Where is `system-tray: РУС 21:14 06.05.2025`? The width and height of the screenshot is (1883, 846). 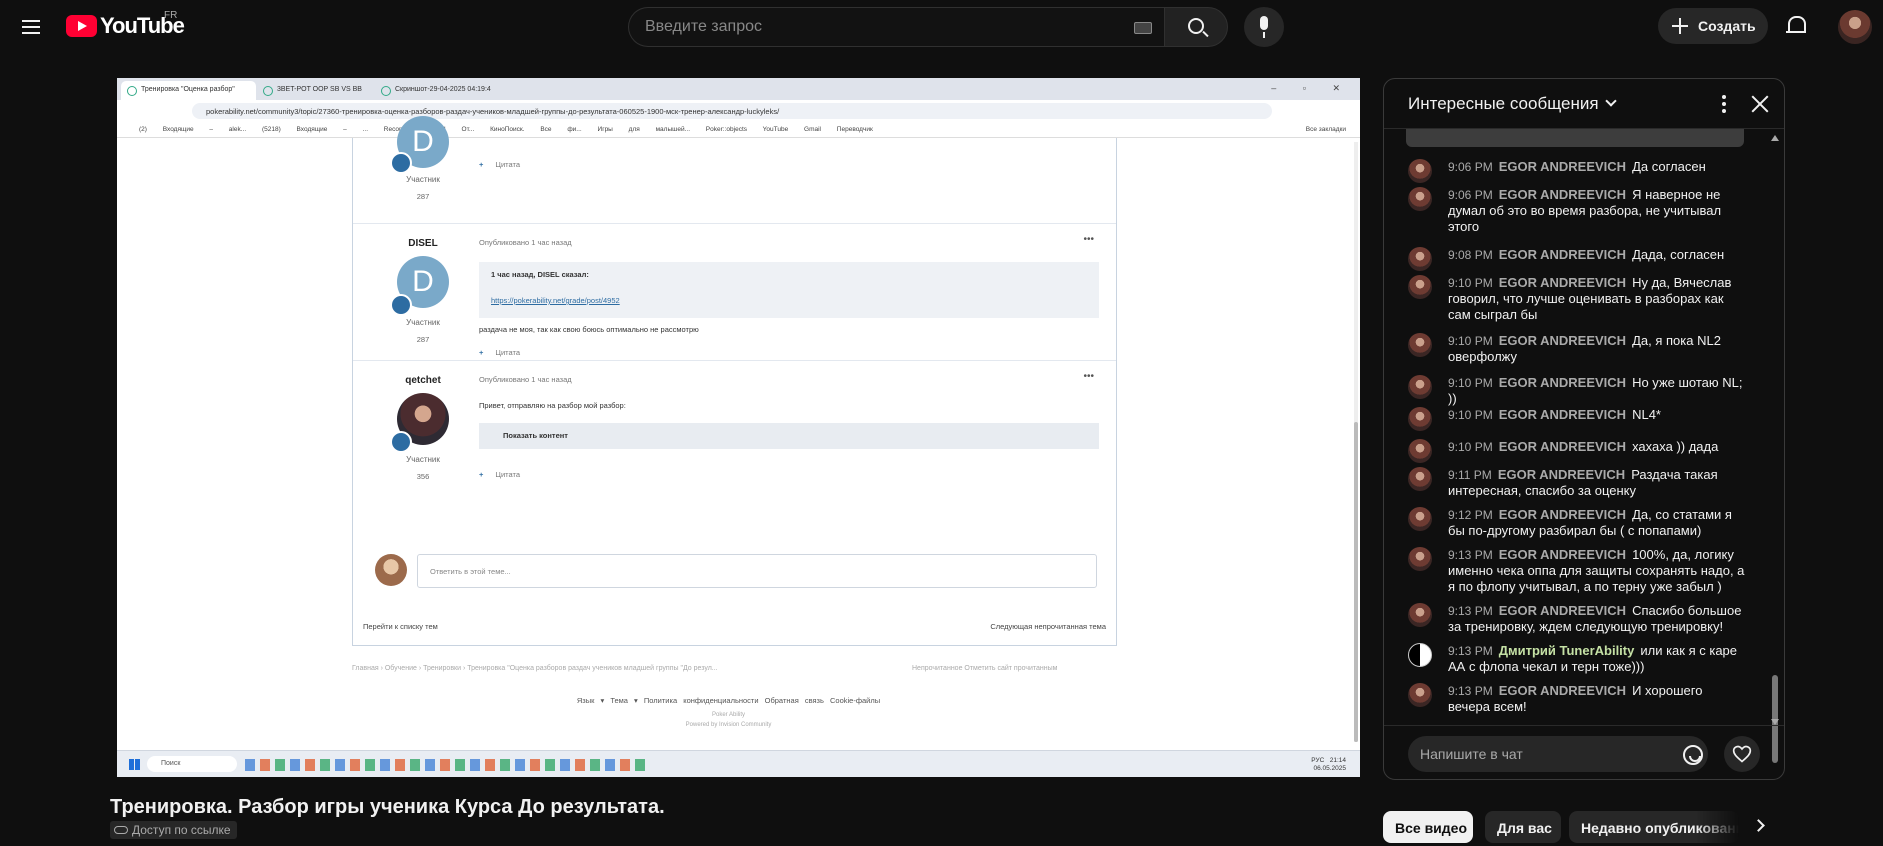
system-tray: РУС 21:14 06.05.2025 is located at coordinates (1328, 765).